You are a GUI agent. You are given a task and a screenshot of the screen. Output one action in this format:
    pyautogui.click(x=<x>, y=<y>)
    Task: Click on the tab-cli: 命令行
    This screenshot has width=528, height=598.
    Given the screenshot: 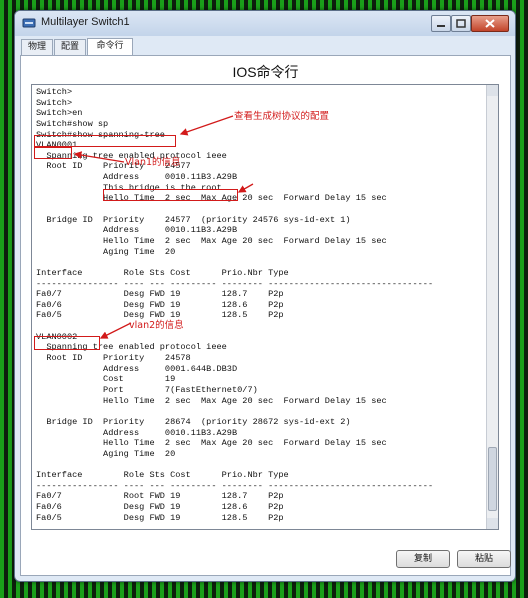 What is the action you would take?
    pyautogui.click(x=110, y=46)
    